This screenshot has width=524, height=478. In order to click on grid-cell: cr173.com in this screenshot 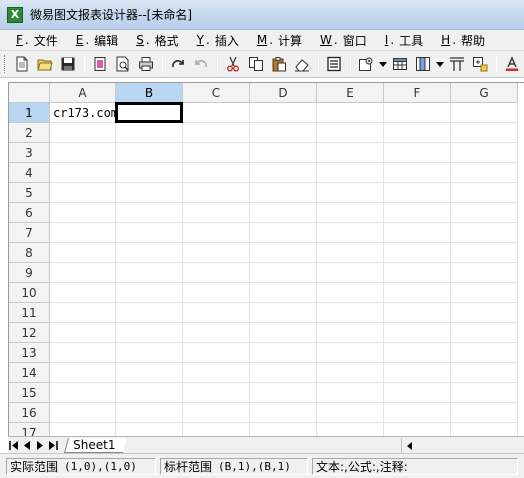, I will do `click(84, 113)`.